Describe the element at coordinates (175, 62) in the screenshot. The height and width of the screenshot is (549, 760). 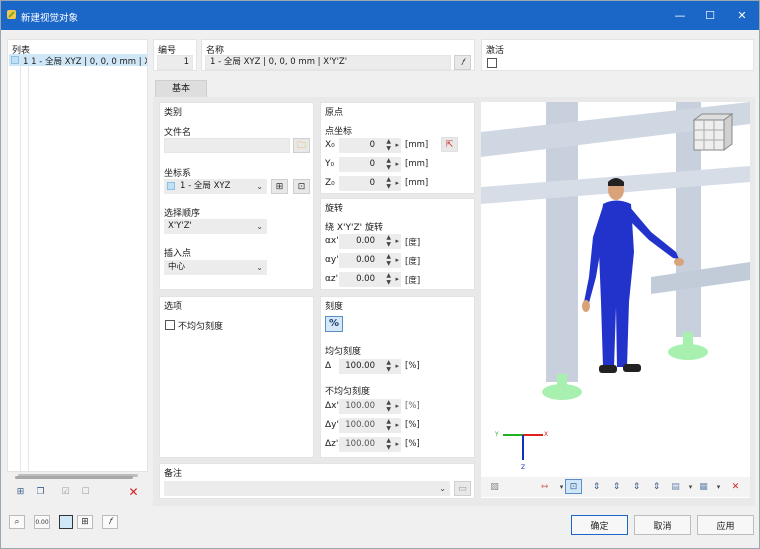
I see `number-field: 1` at that location.